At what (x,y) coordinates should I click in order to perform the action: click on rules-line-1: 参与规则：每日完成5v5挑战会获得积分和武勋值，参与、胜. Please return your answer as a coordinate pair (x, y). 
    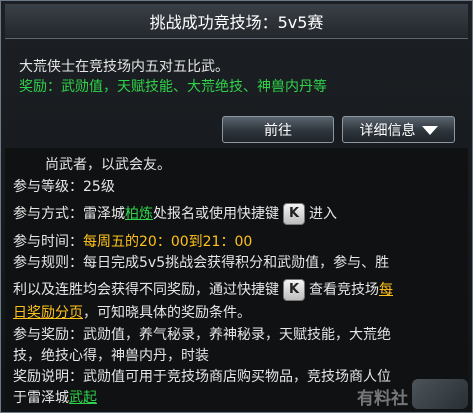
    Looking at the image, I should click on (201, 263).